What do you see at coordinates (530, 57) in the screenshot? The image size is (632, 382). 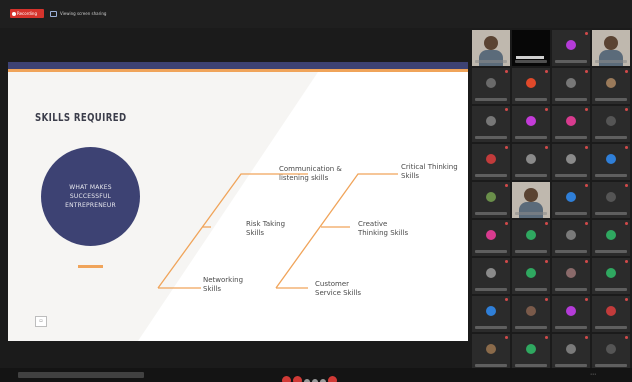 I see `participant-name-strip` at bounding box center [530, 57].